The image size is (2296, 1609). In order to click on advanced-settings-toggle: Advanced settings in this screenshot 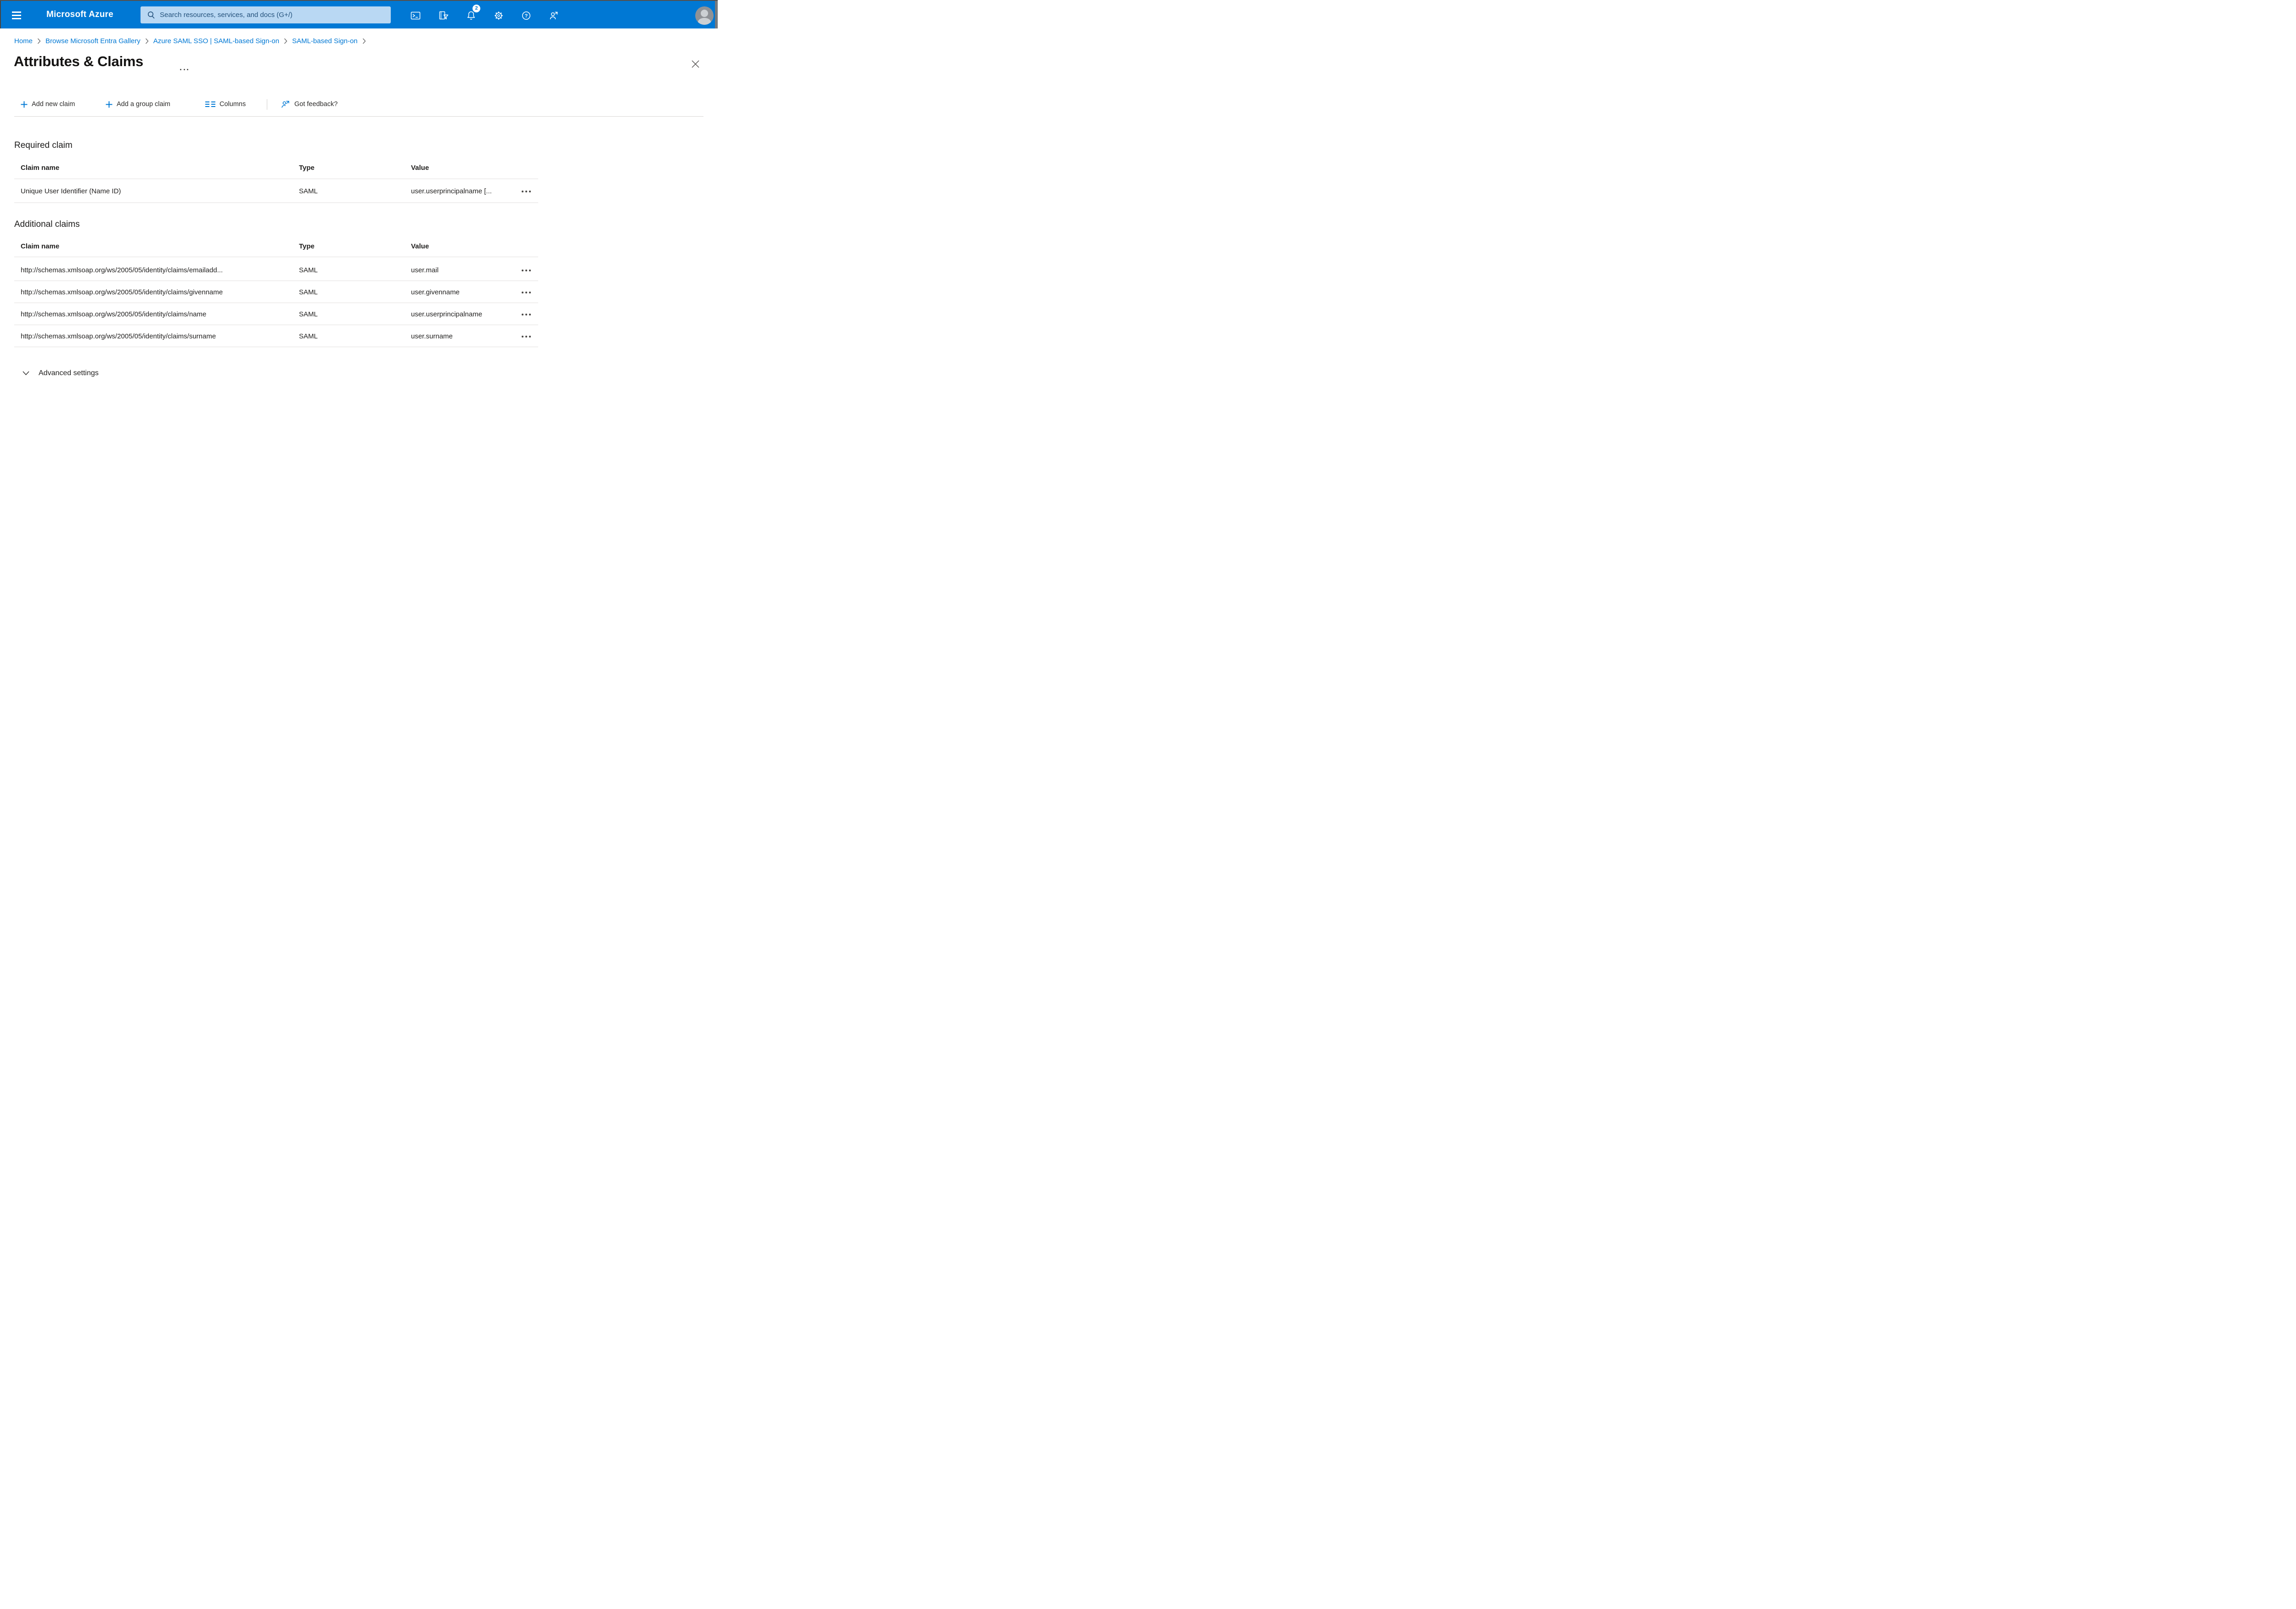, I will do `click(61, 373)`.